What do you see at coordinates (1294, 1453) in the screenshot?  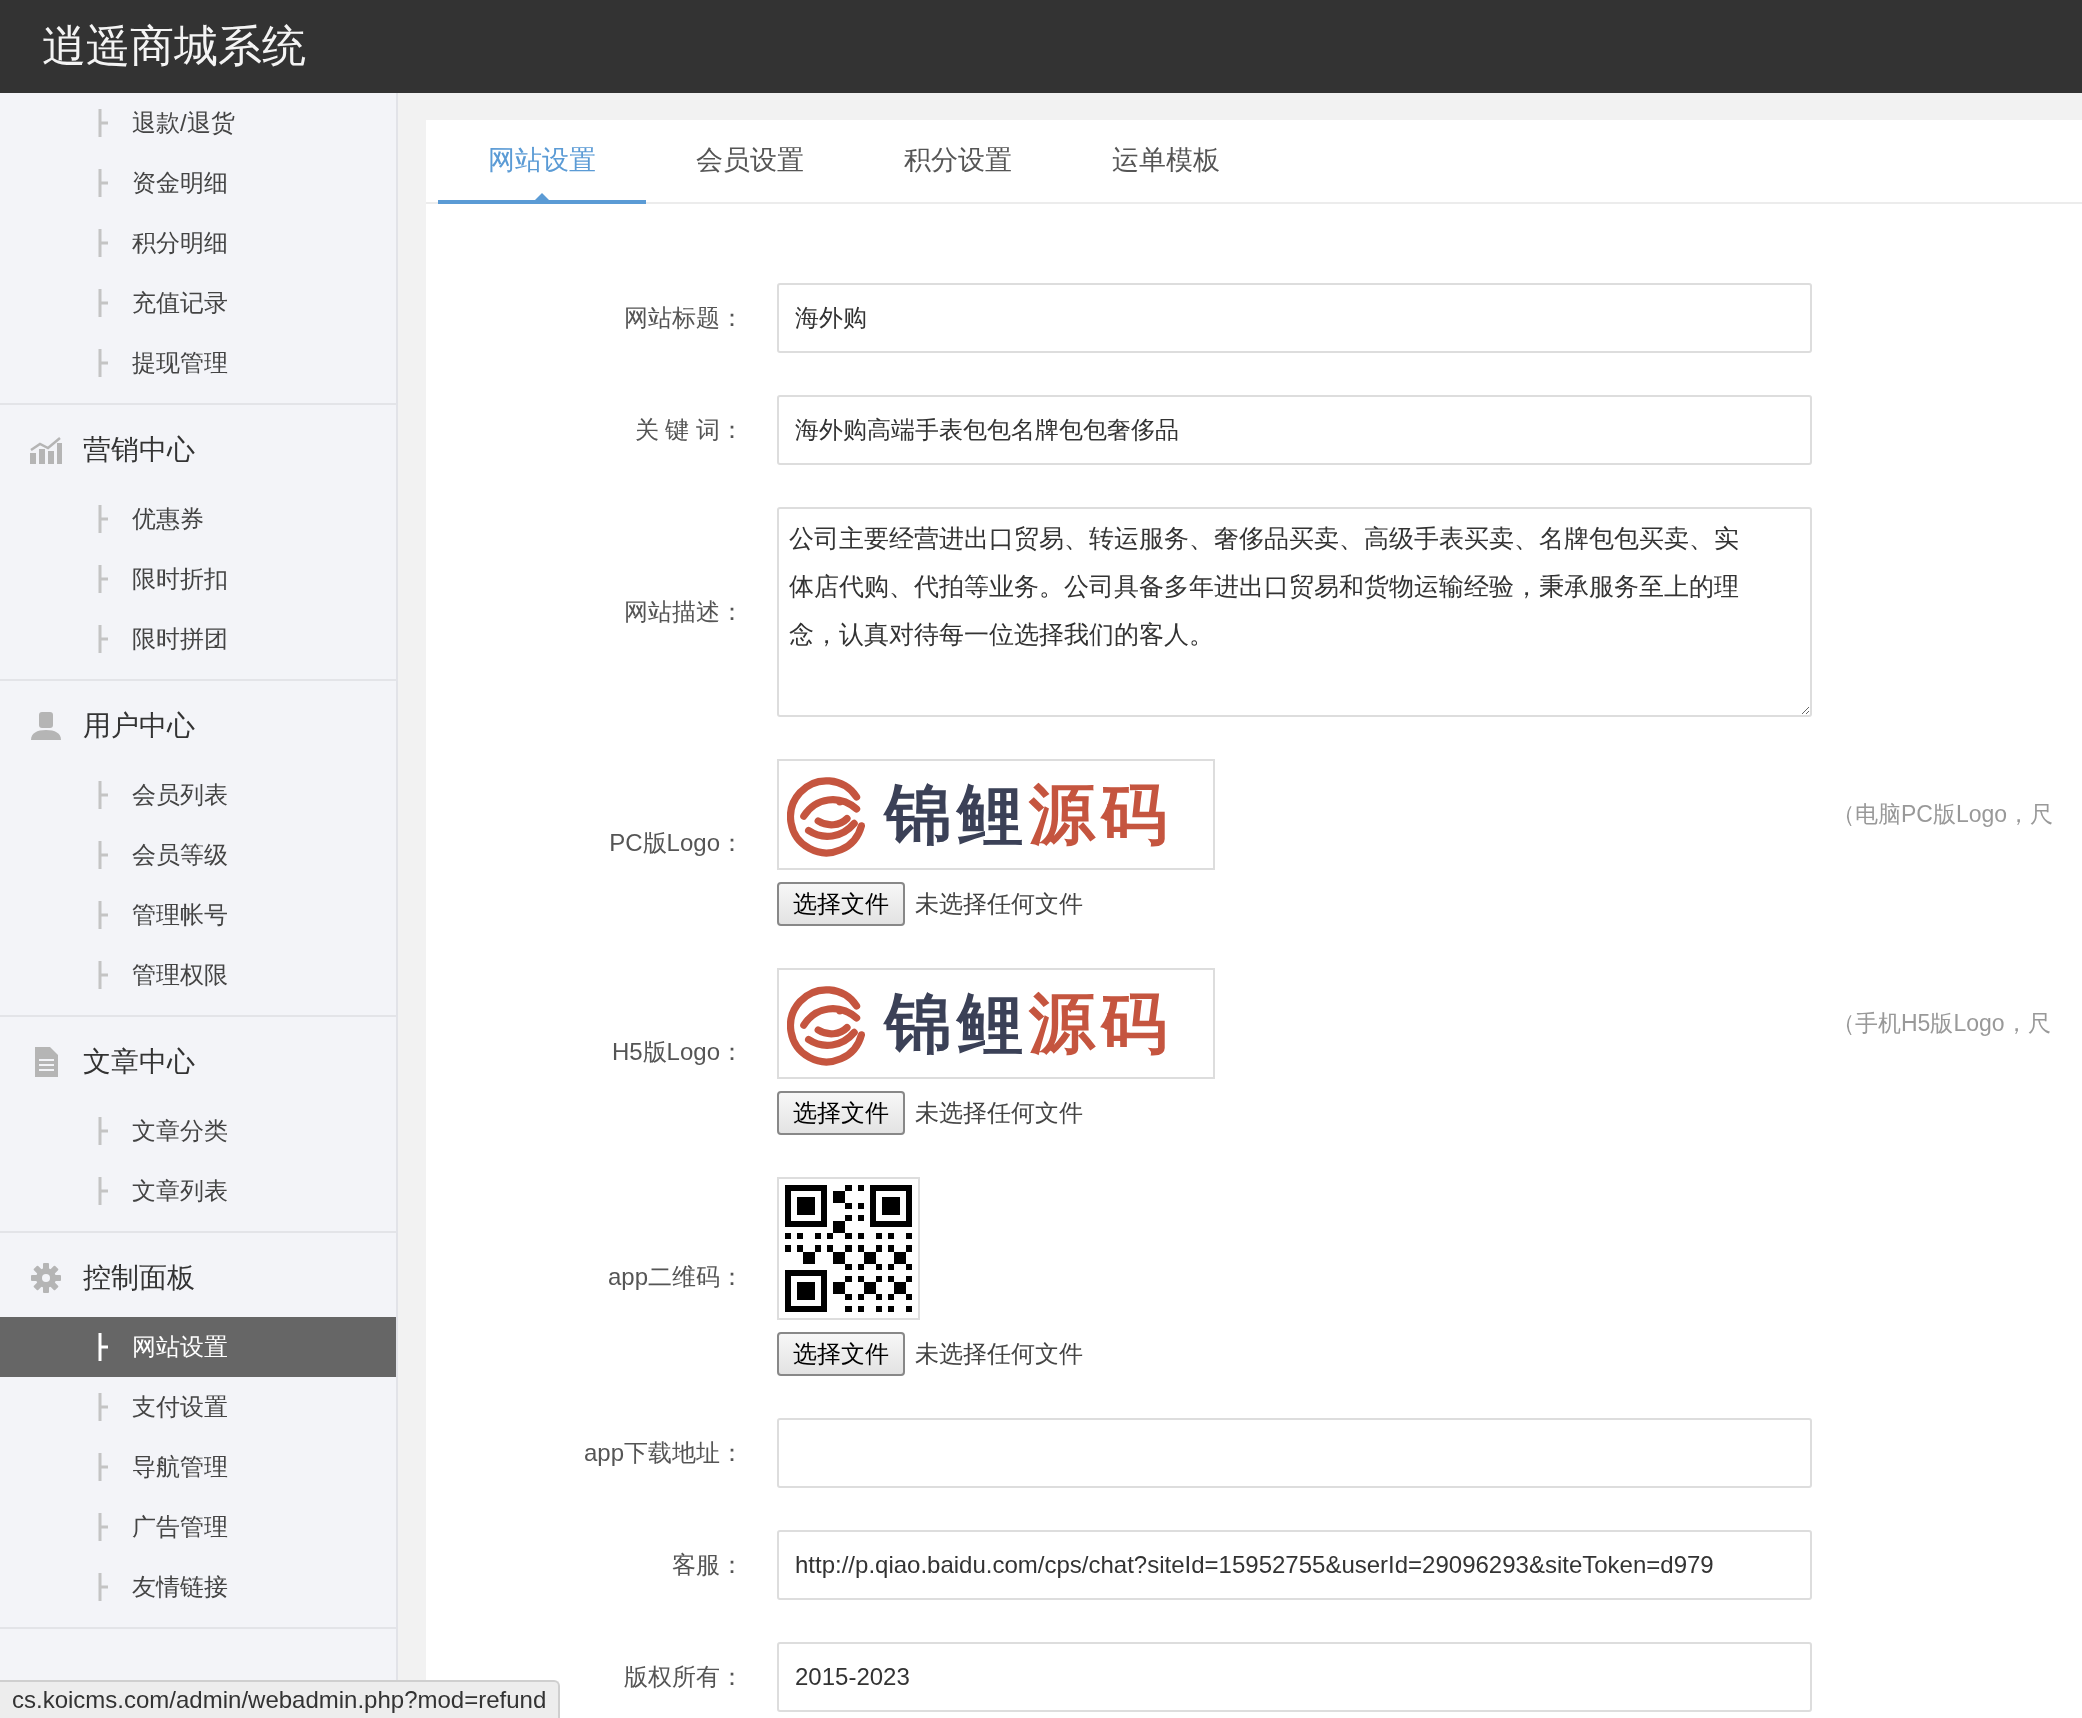 I see `text-field` at bounding box center [1294, 1453].